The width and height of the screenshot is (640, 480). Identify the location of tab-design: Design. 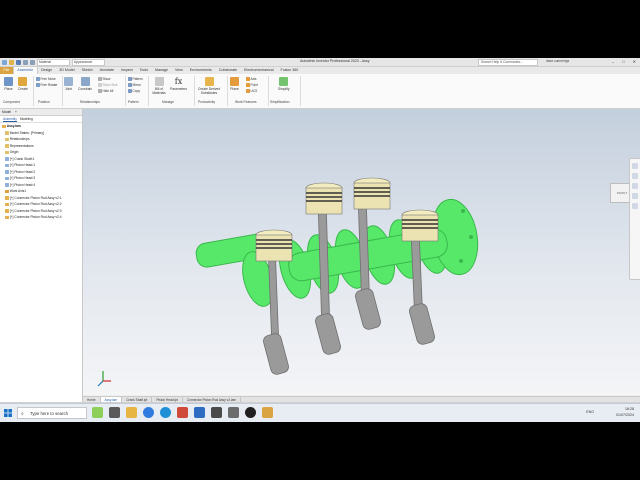
(47, 70).